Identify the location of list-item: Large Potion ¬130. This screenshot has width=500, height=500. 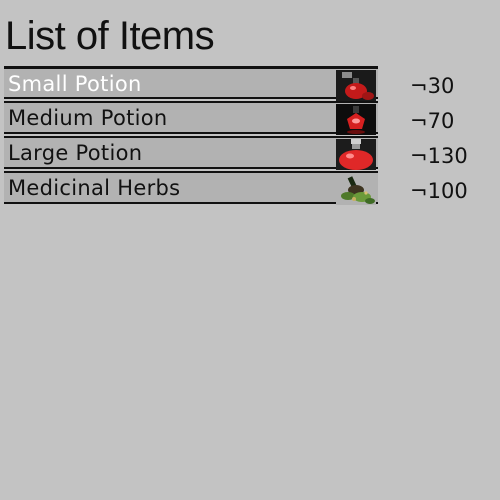
(252, 153).